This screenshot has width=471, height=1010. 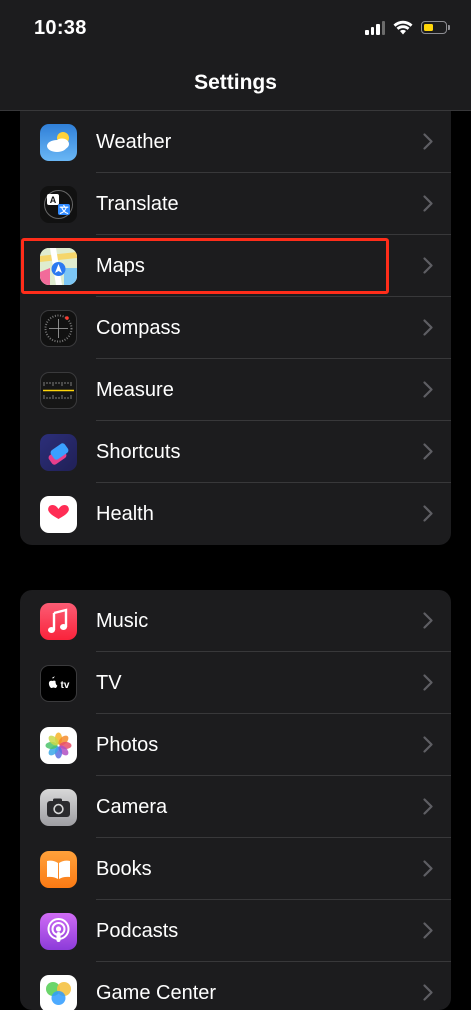 I want to click on settings-row-label: Measure, so click(x=135, y=390).